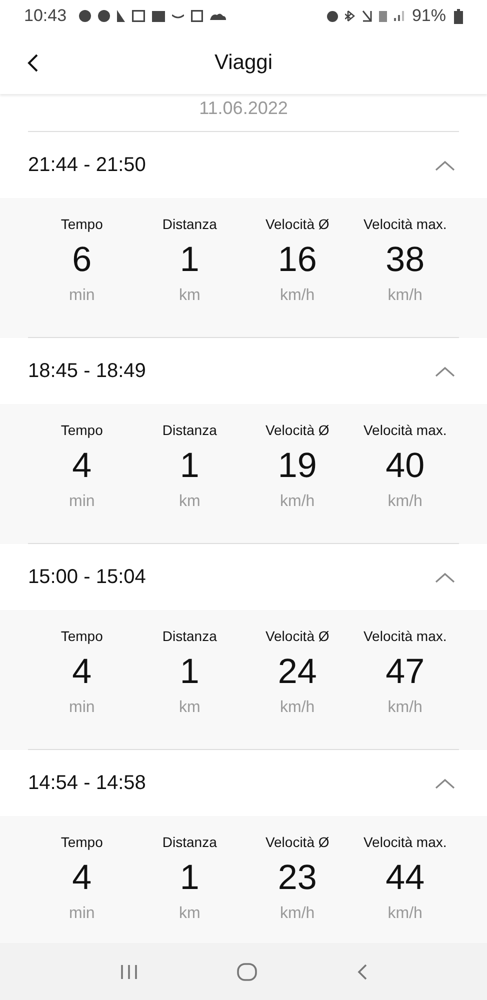 The image size is (487, 1000). What do you see at coordinates (458, 16) in the screenshot?
I see `battery-icon` at bounding box center [458, 16].